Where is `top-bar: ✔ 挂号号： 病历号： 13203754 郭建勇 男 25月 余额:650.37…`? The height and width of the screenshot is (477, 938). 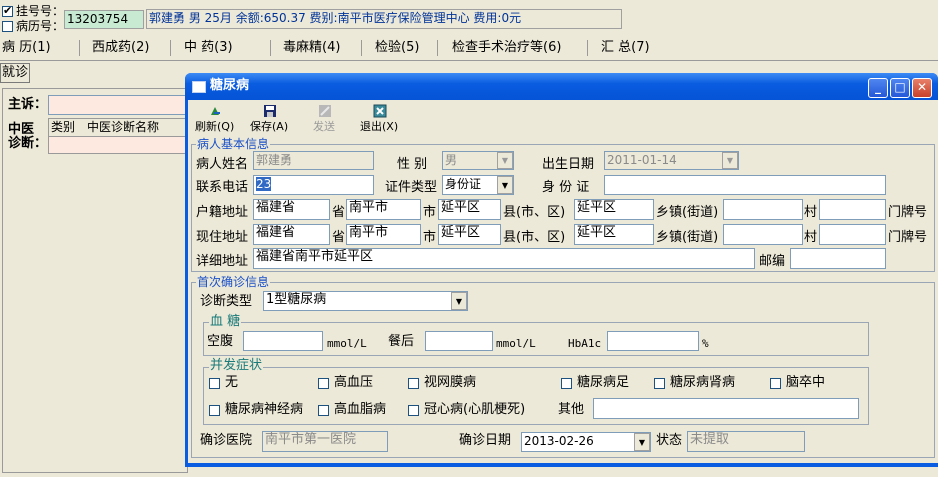 top-bar: ✔ 挂号号： 病历号： 13203754 郭建勇 男 25月 余额:650.37… is located at coordinates (469, 18).